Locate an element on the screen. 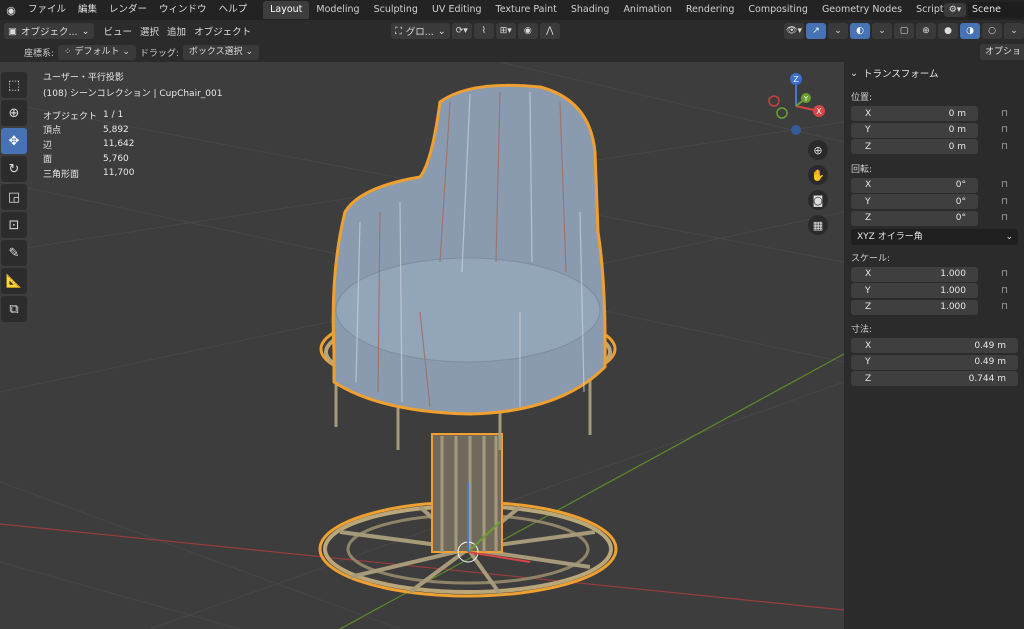 Image resolution: width=1024 pixels, height=629 pixels. location-y-field: Y 0 m ⊓ is located at coordinates (929, 130).